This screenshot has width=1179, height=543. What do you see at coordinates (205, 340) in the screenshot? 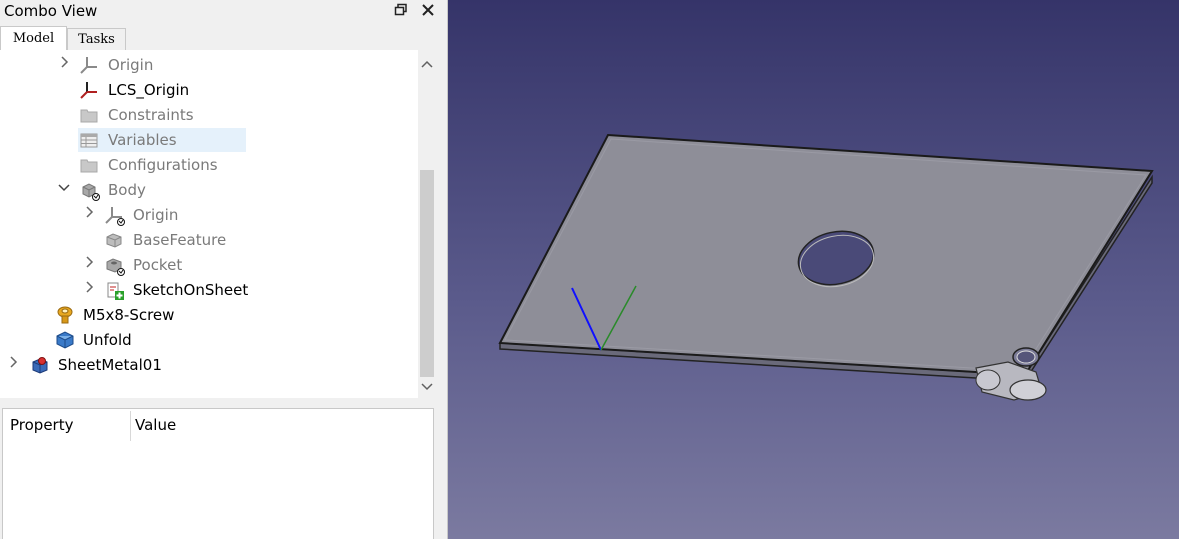
I see `tree-item-unfold: Unfold` at bounding box center [205, 340].